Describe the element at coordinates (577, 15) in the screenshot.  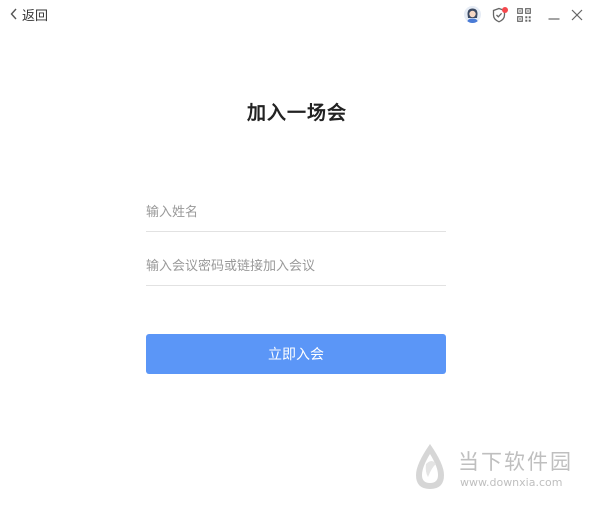
I see `close-icon` at that location.